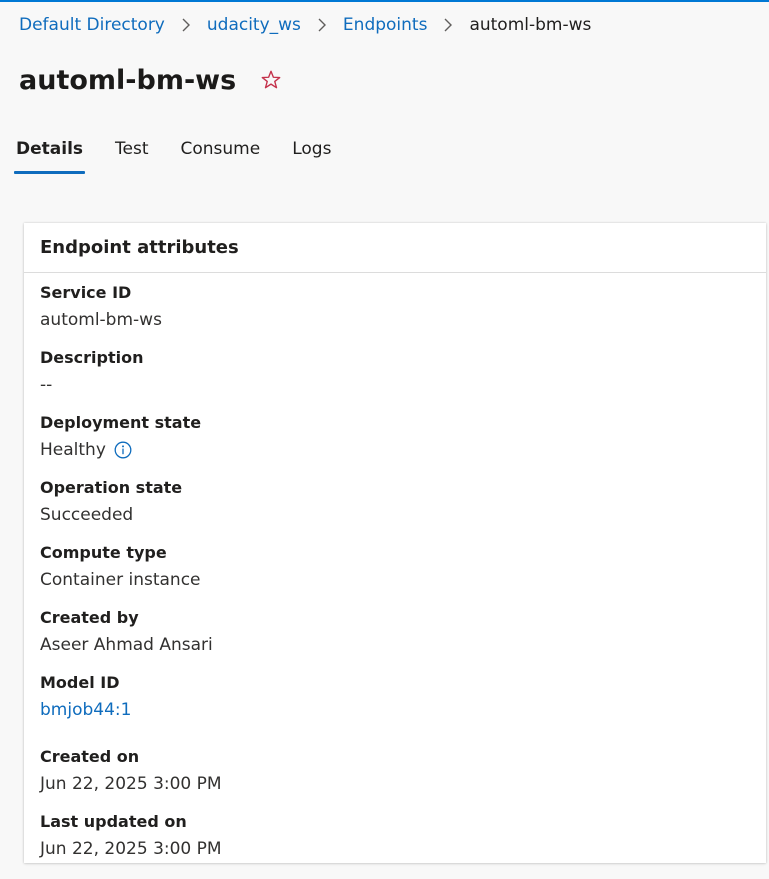  What do you see at coordinates (111, 487) in the screenshot?
I see `attribute-label: Operation state` at bounding box center [111, 487].